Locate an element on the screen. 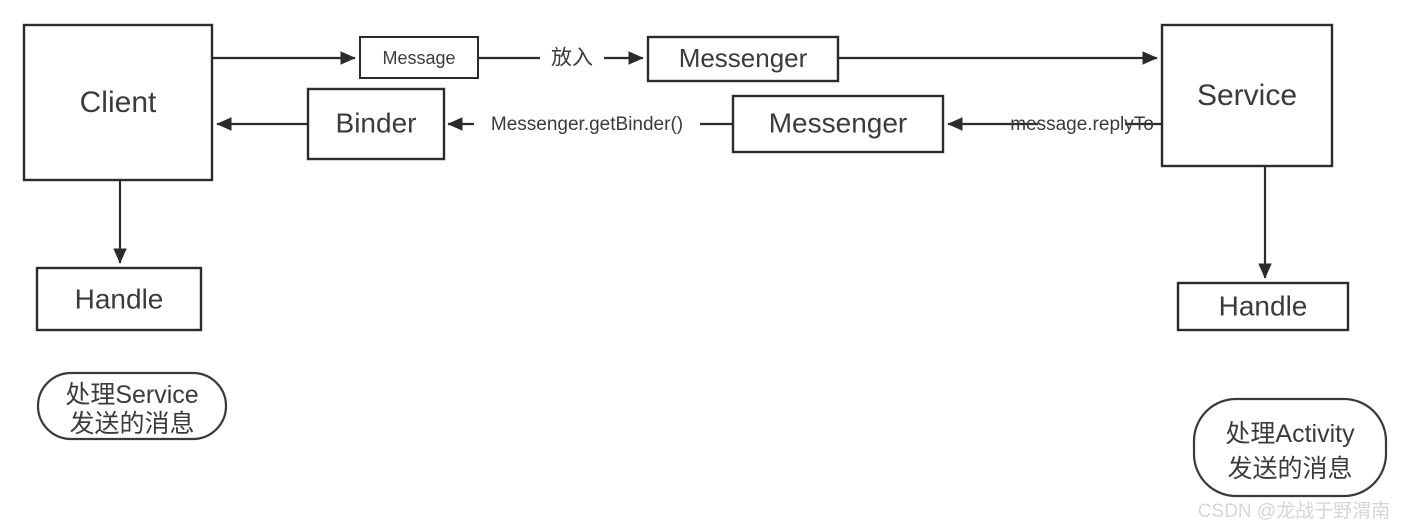 The width and height of the screenshot is (1408, 531). edge-label-get-binder: Messenger.getBinder() is located at coordinates (587, 124).